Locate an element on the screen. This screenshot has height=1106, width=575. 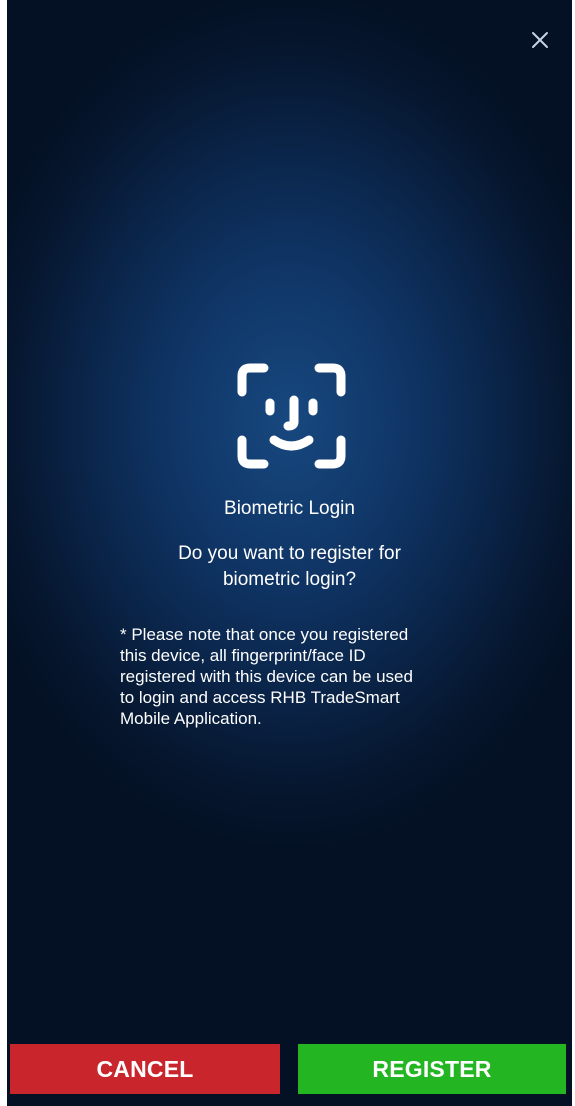
question-line: Do you want to register for is located at coordinates (289, 553).